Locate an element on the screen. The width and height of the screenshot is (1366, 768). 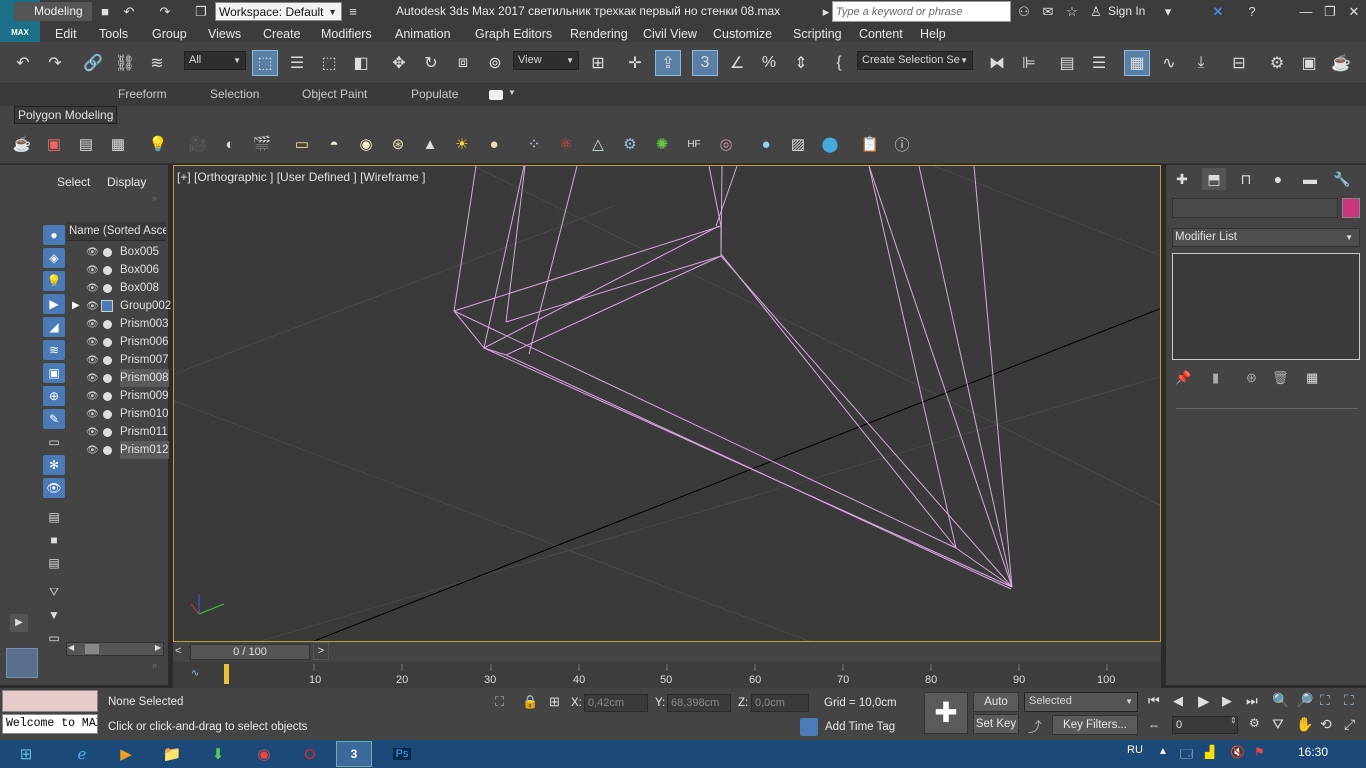
default-in-out-tangents-icon: ⤴ is located at coordinates (1035, 727).